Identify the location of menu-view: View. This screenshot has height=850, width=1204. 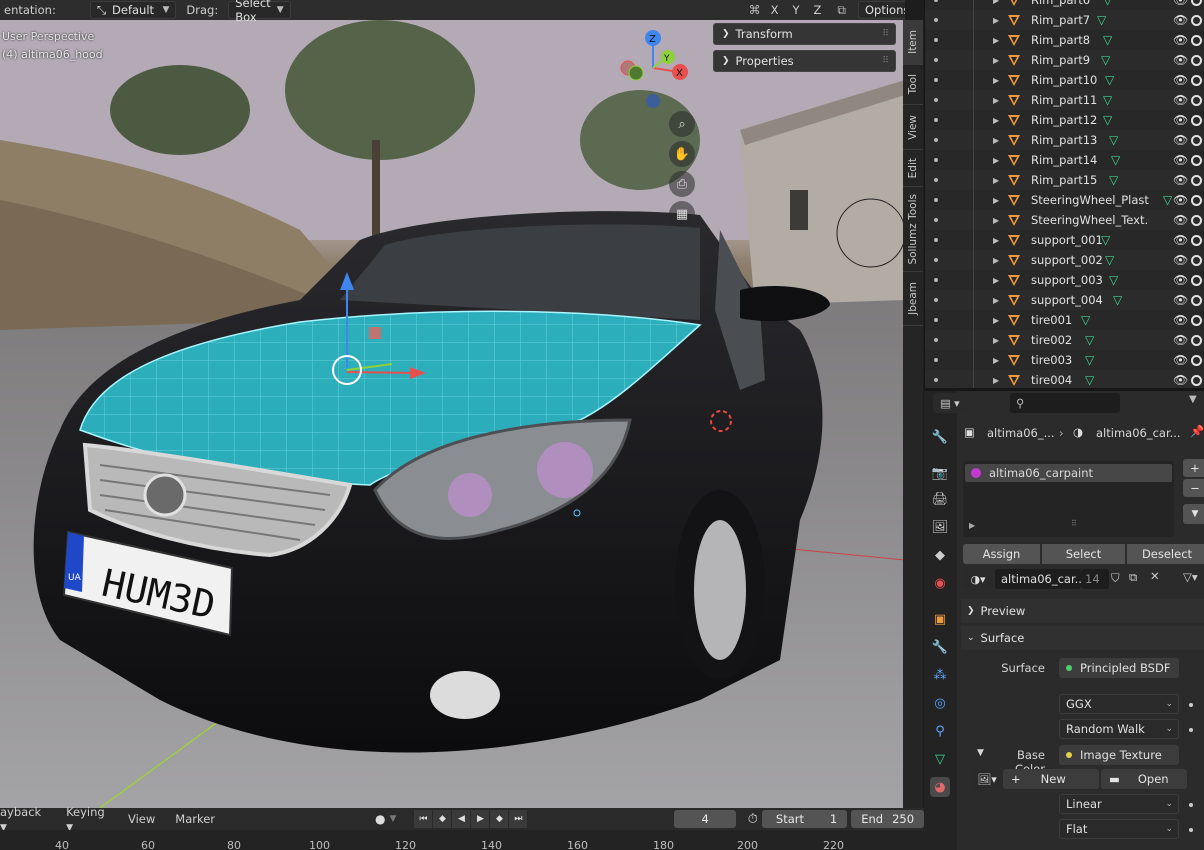
(141, 819).